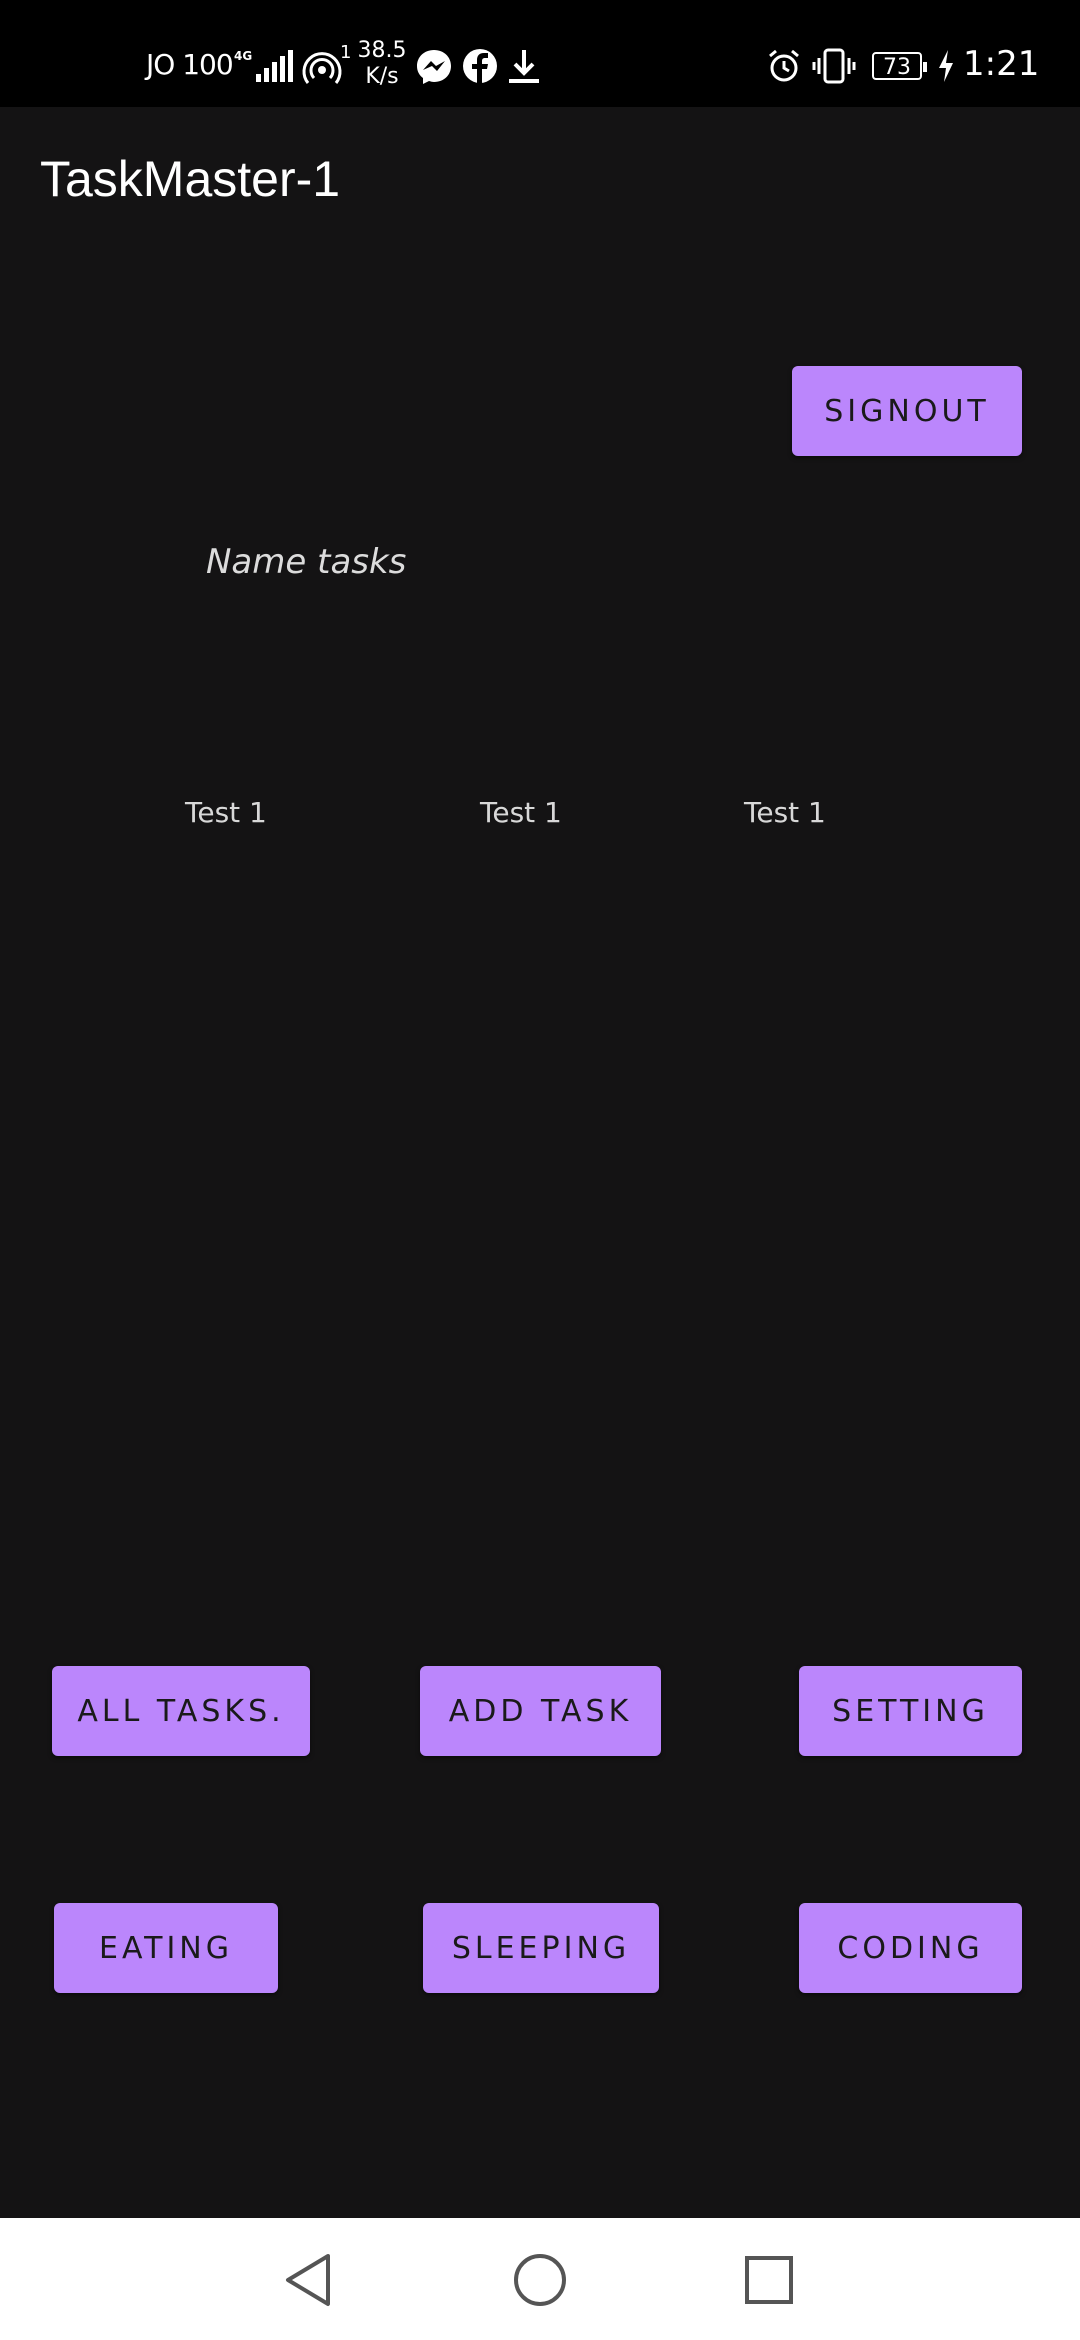 This screenshot has width=1080, height=2340. I want to click on home-circle-icon, so click(540, 2280).